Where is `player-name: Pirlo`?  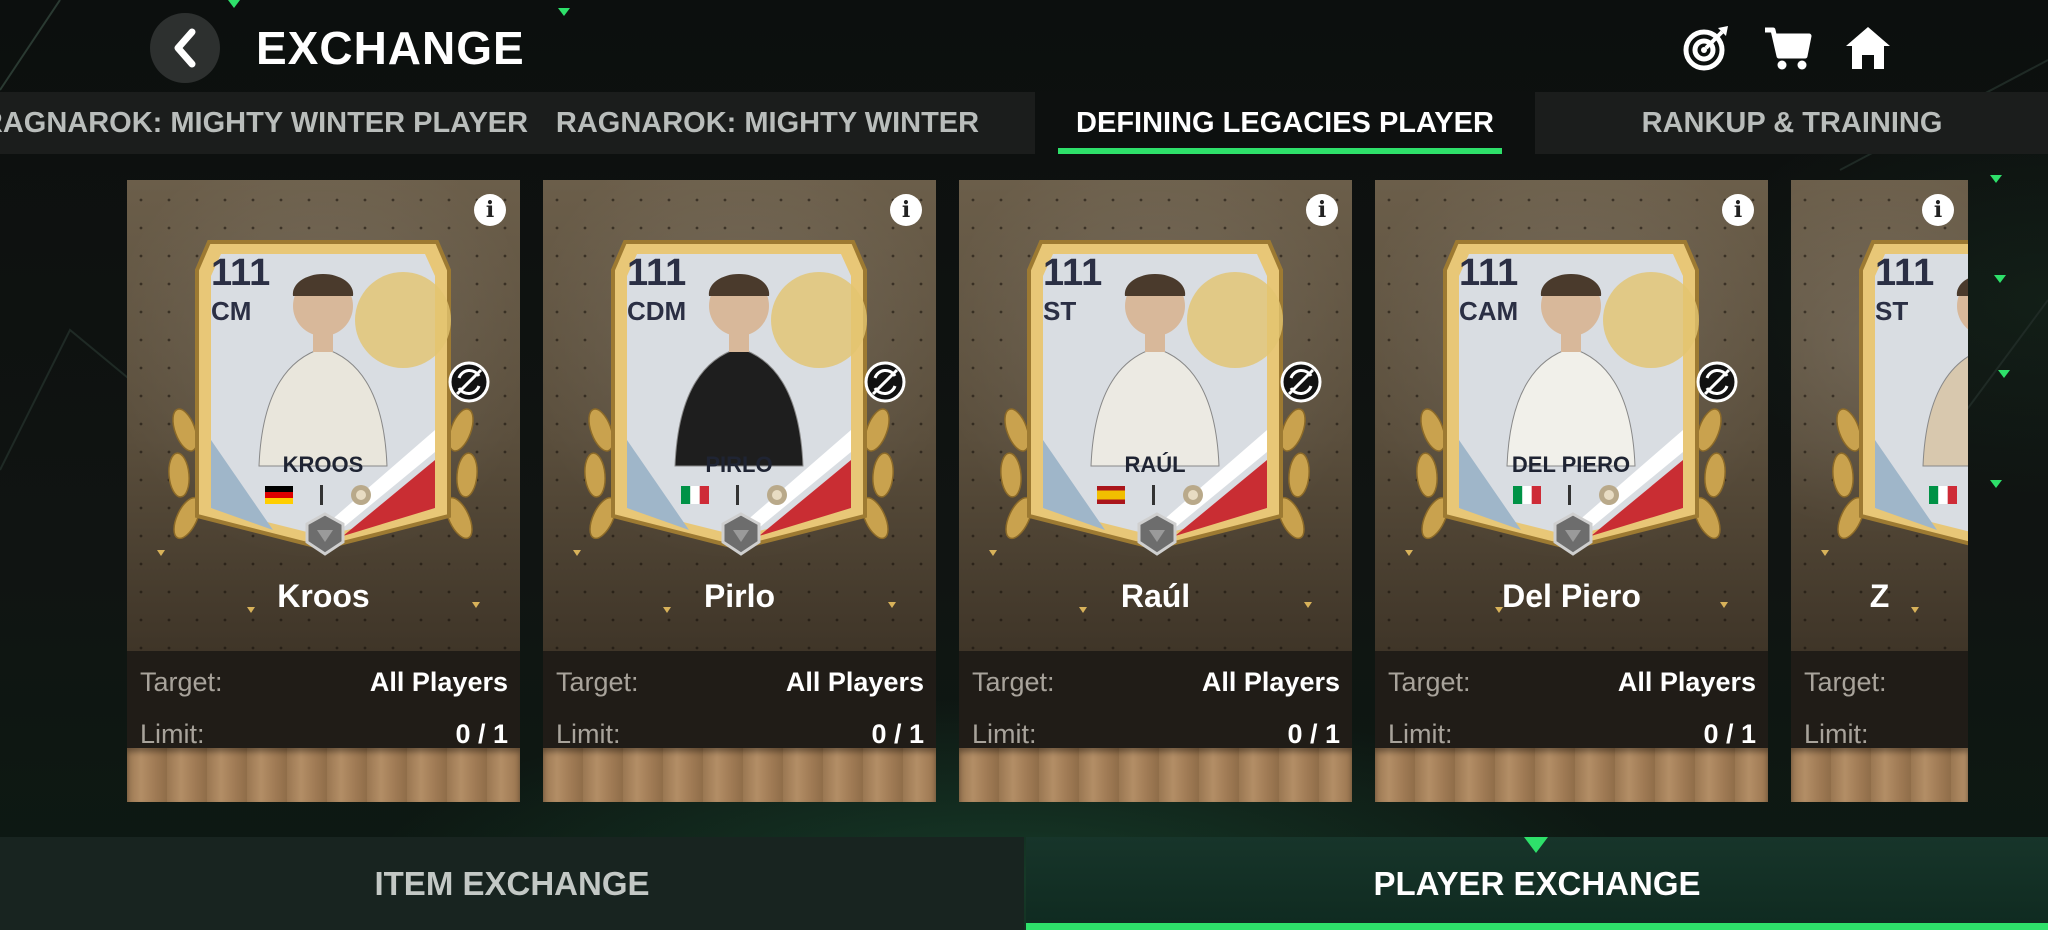 player-name: Pirlo is located at coordinates (739, 596).